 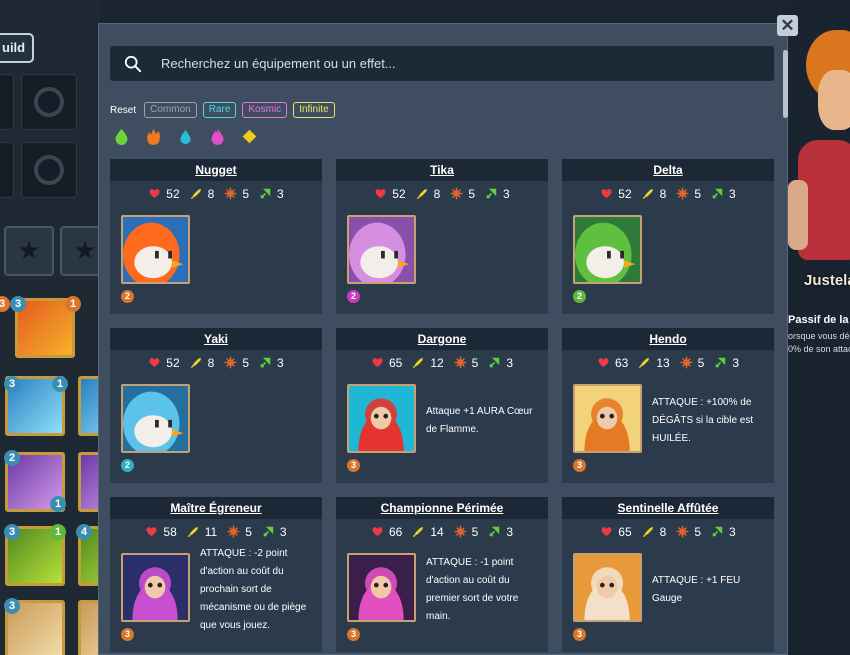 I want to click on companion-slot: ★, so click(x=29, y=251).